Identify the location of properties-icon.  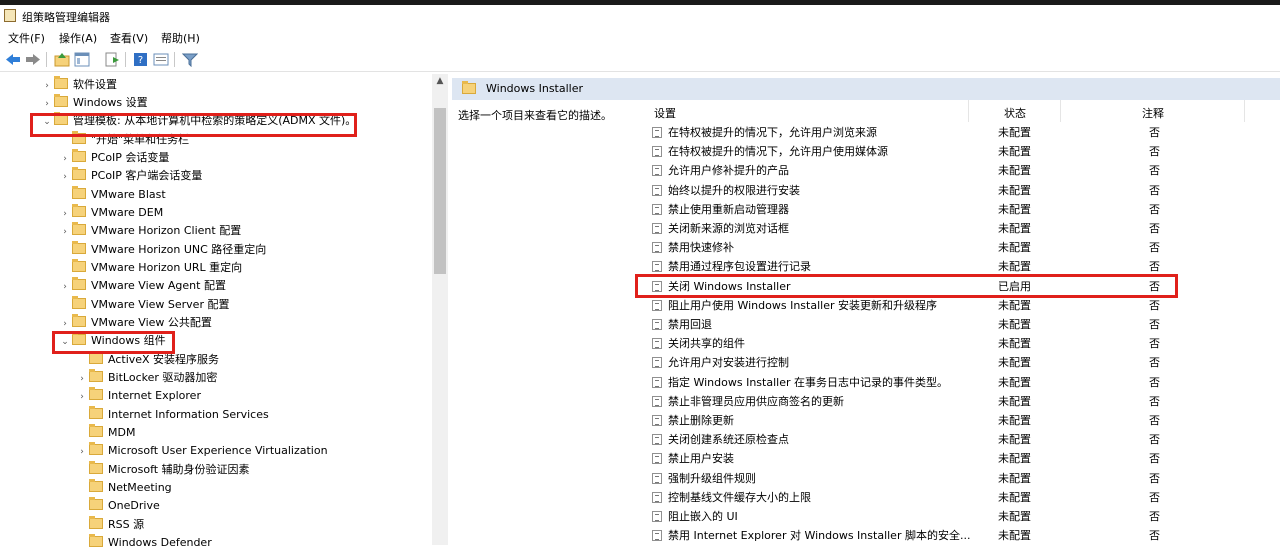
(161, 59).